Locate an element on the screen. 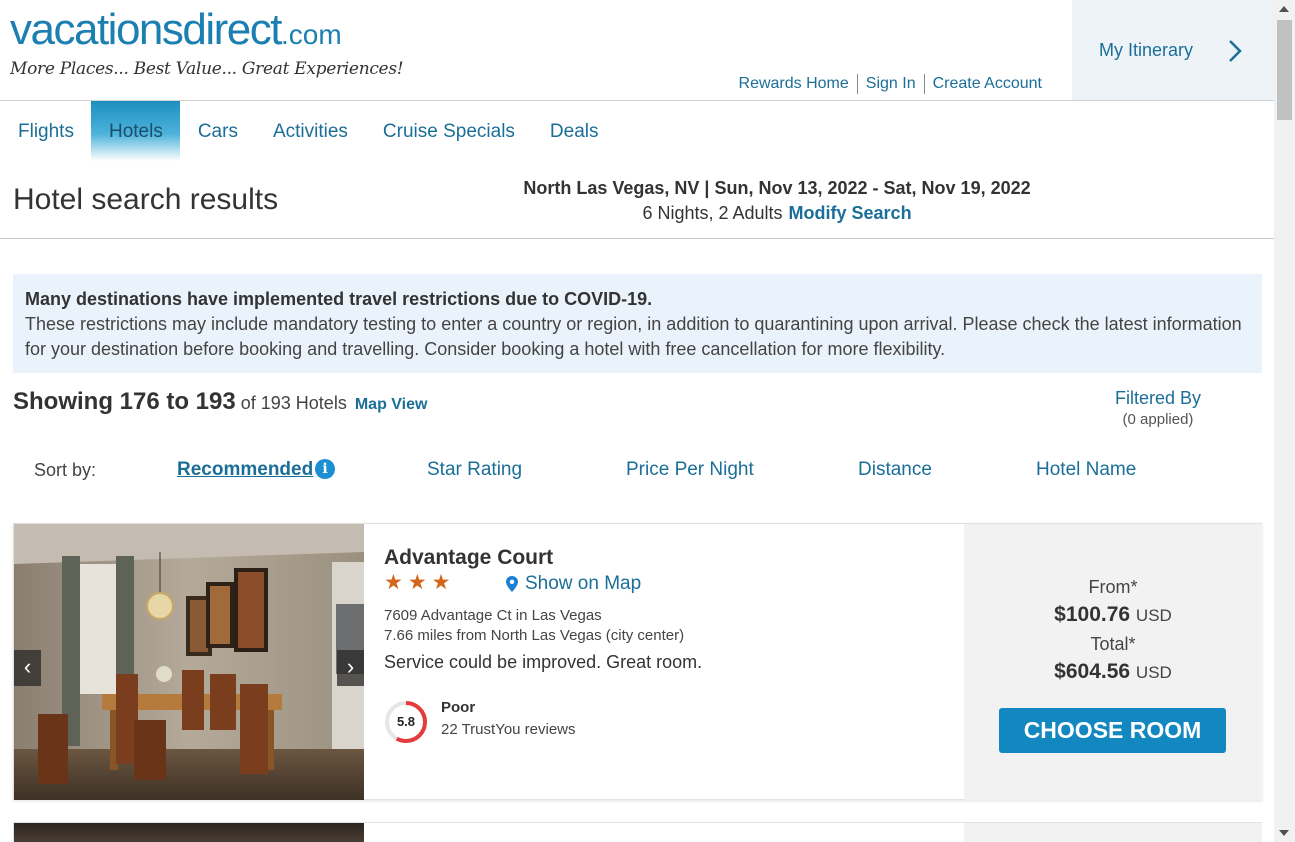 The width and height of the screenshot is (1295, 842). results-total: of 193 Hotels is located at coordinates (293, 403).